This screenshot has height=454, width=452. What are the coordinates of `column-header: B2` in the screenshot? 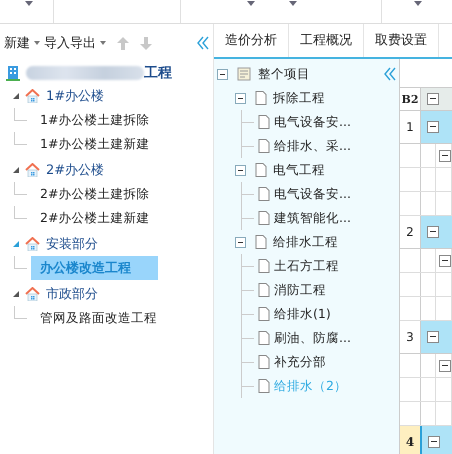 It's located at (410, 99).